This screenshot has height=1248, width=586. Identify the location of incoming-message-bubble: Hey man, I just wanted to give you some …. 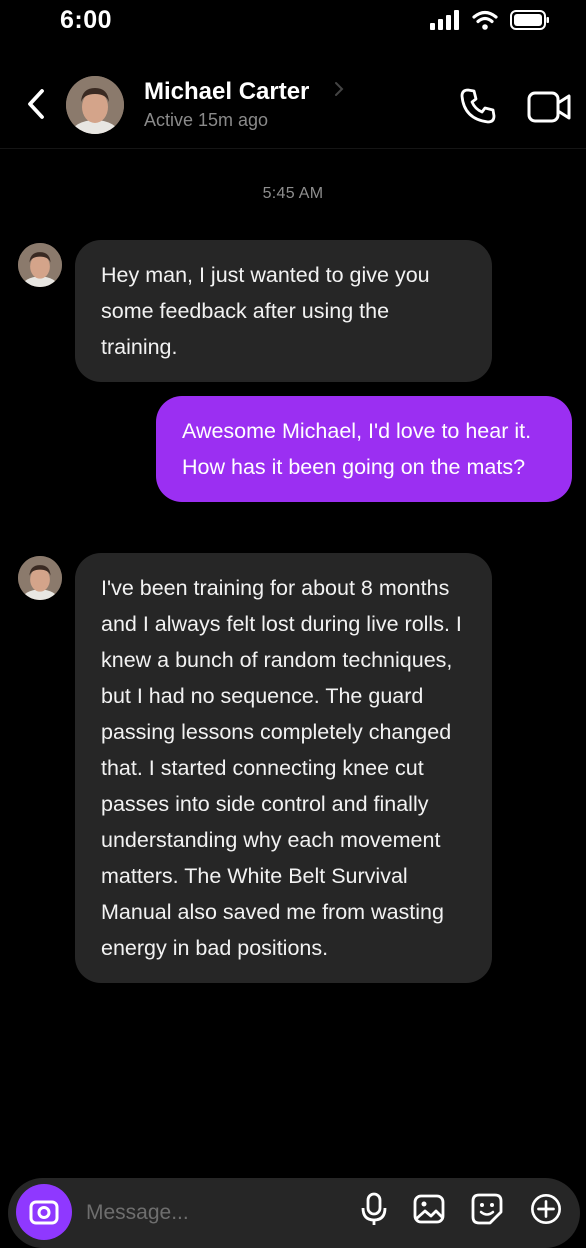
(283, 311).